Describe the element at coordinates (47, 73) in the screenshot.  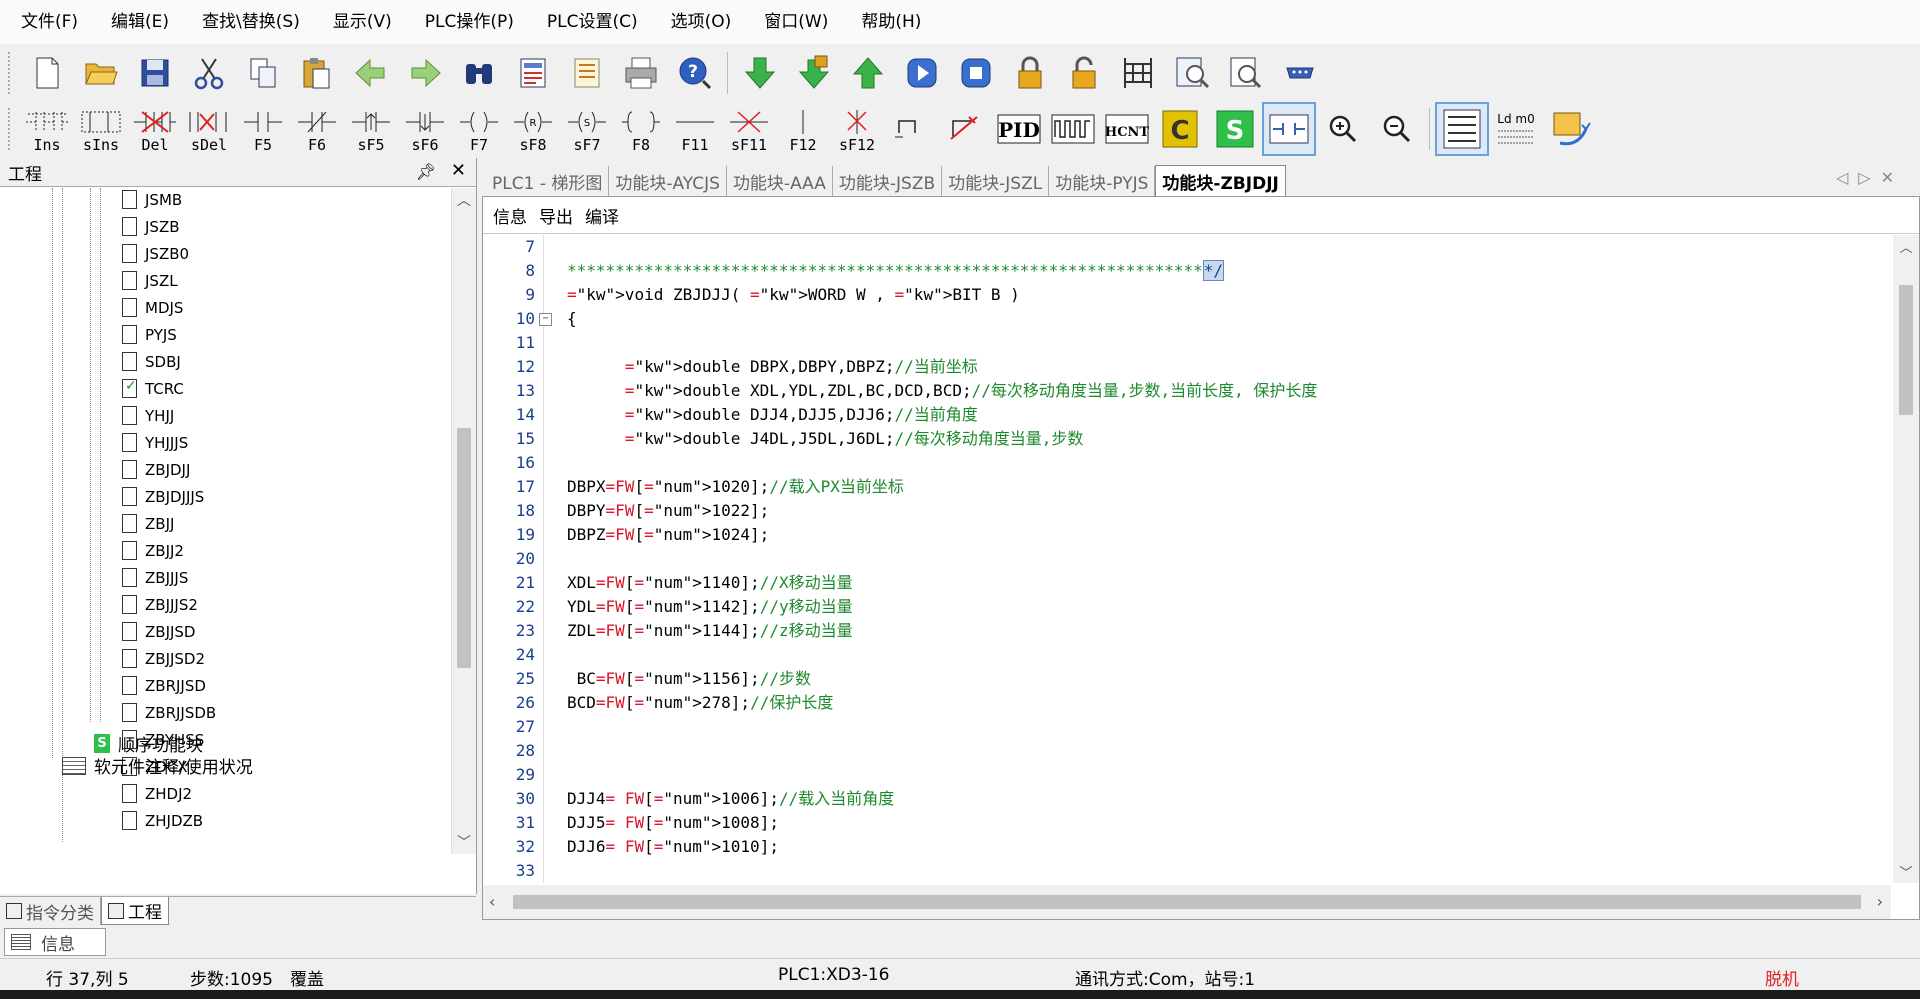
I see `new-file-button` at that location.